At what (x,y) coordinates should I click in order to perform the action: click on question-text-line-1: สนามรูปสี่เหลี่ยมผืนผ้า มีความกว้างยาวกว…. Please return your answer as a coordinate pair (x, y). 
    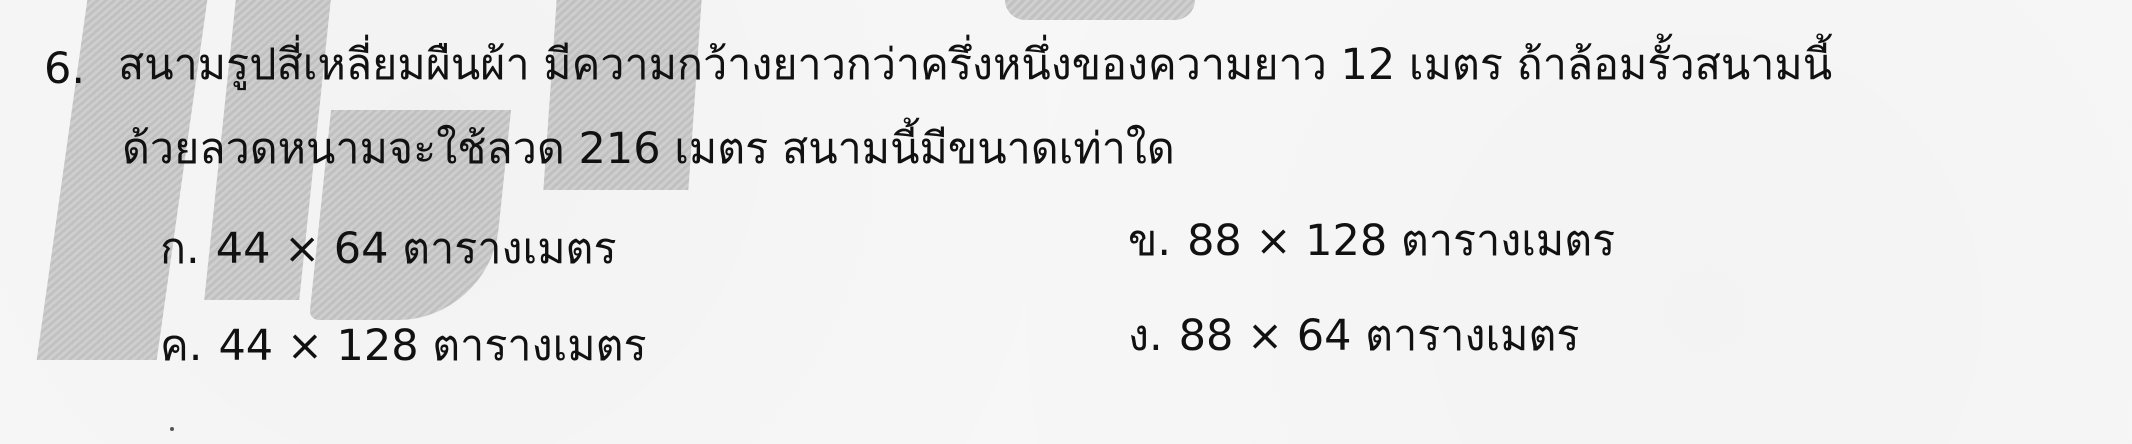
    Looking at the image, I should click on (975, 65).